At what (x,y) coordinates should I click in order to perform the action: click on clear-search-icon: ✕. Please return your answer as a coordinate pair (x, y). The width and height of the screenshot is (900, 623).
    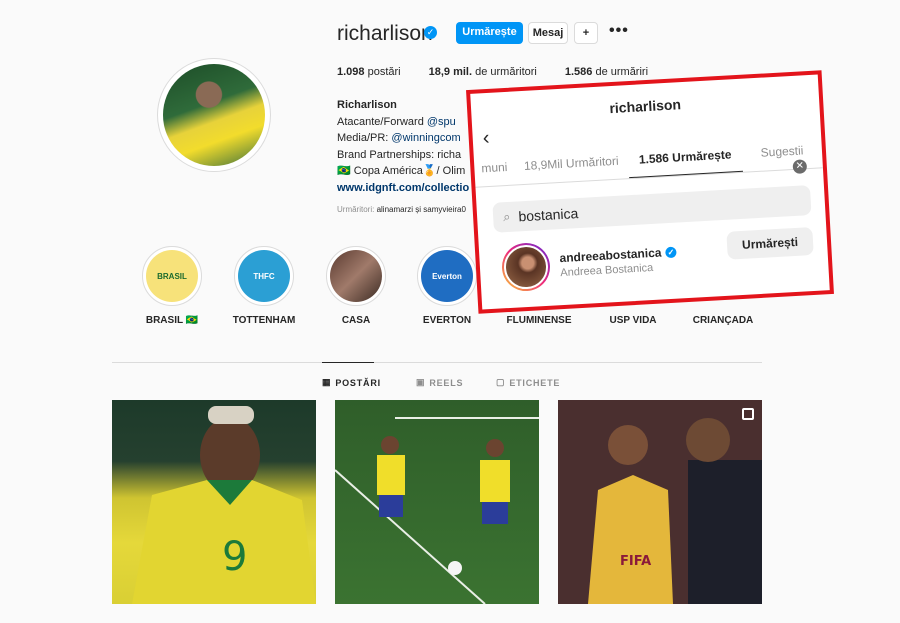
    Looking at the image, I should click on (800, 166).